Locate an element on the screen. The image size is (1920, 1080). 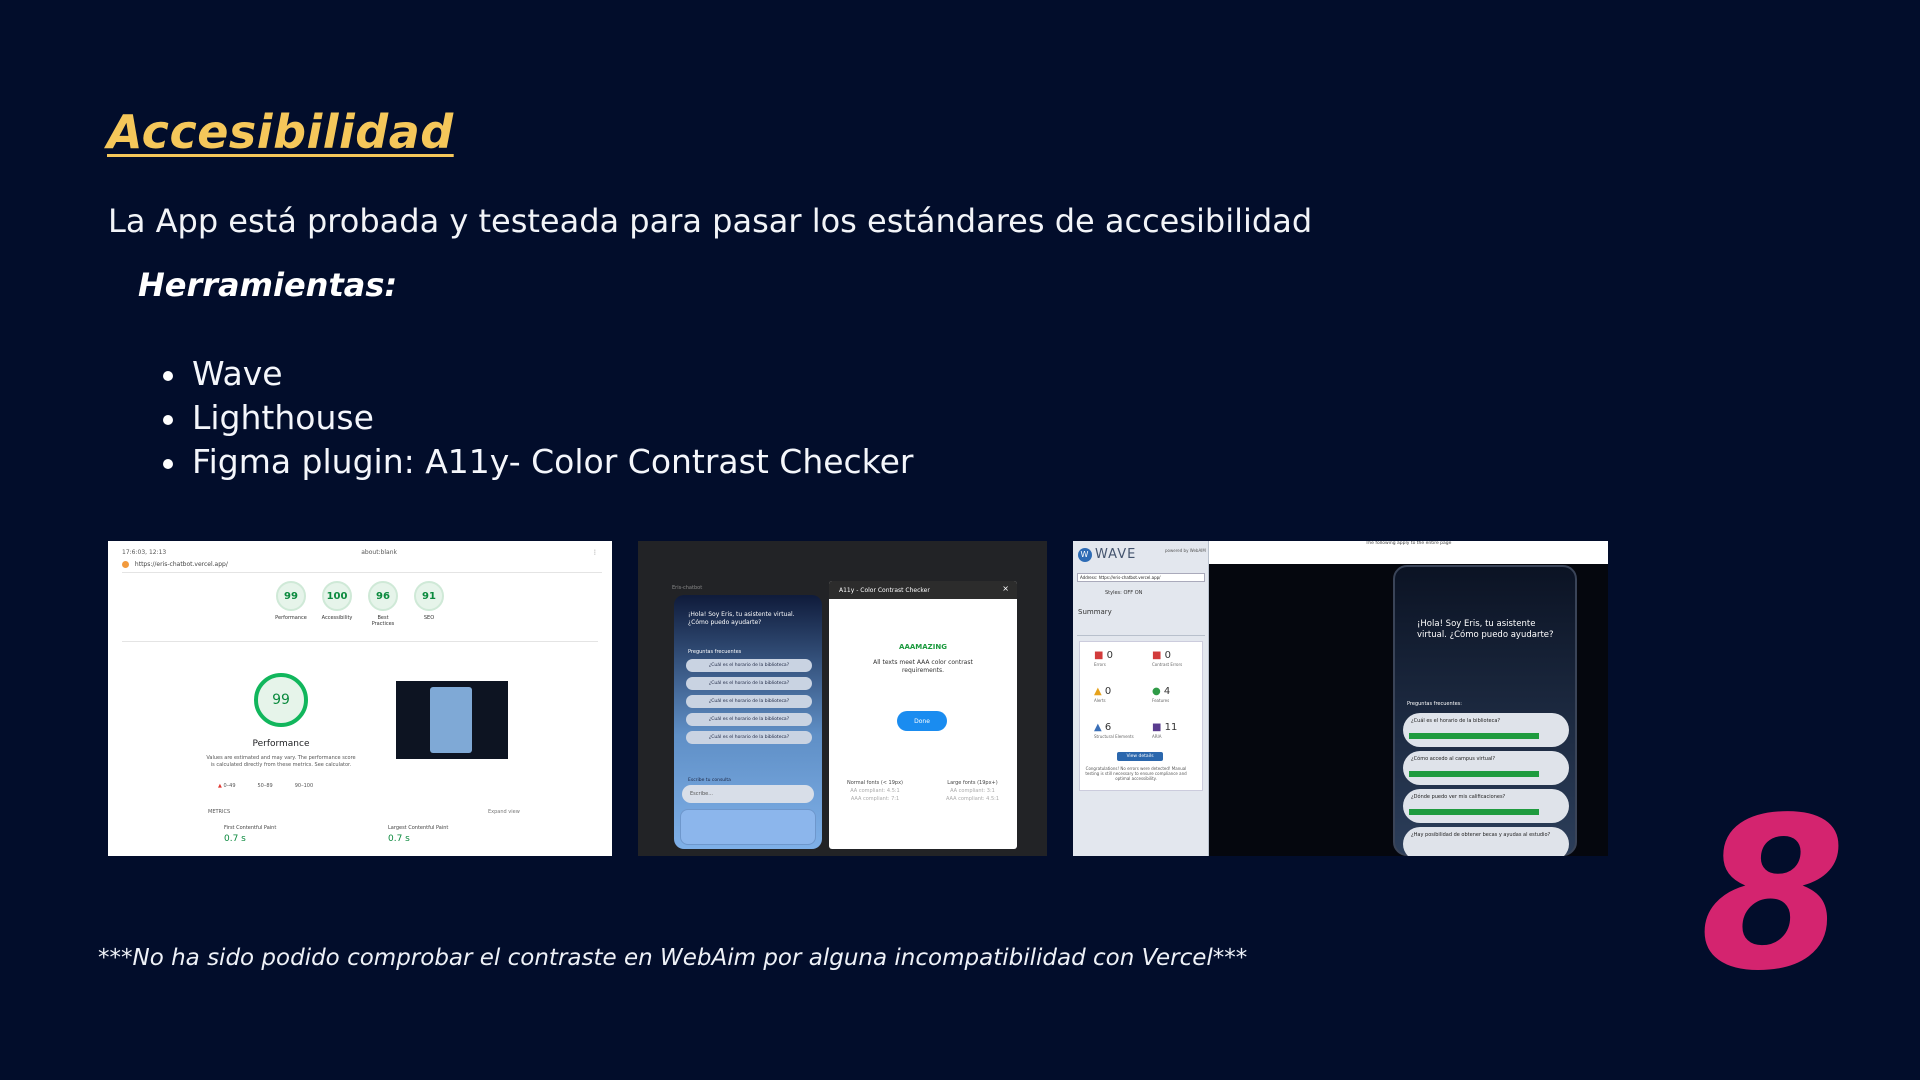
lighthouse-logo-icon is located at coordinates (125, 564).